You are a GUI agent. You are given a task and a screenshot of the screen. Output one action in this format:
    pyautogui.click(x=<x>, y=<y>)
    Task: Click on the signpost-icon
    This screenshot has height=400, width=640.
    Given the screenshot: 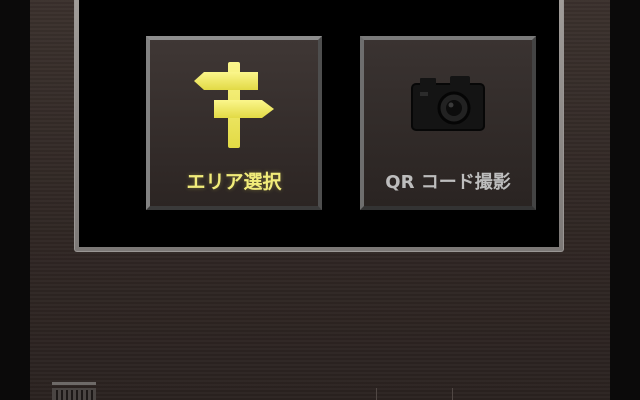 What is the action you would take?
    pyautogui.click(x=234, y=105)
    